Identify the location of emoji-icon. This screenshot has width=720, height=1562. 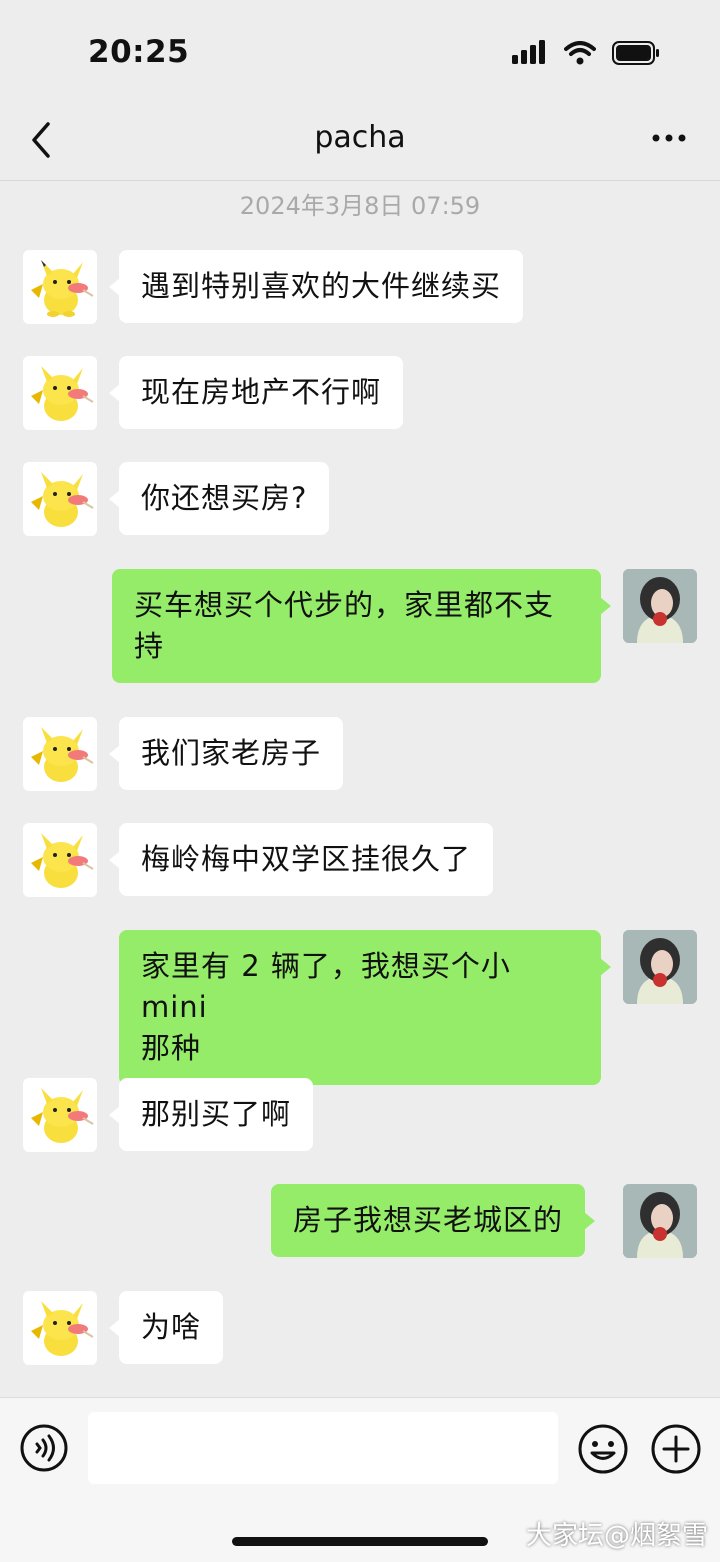
(603, 1449).